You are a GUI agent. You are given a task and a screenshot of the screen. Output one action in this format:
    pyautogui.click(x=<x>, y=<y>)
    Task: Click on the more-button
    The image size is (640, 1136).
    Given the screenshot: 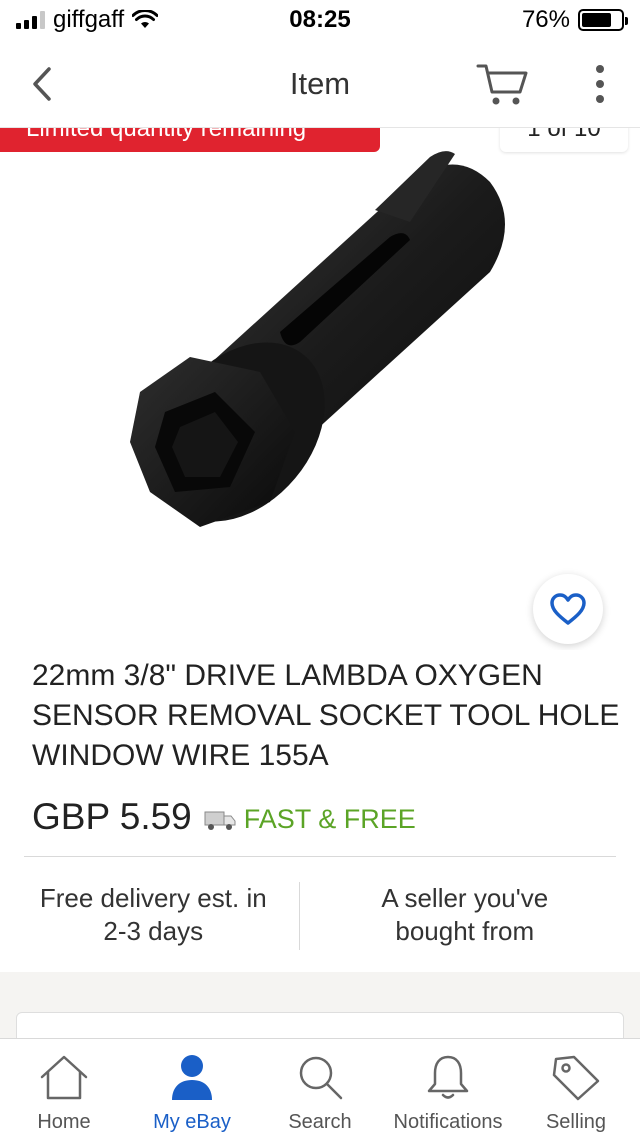 What is the action you would take?
    pyautogui.click(x=600, y=84)
    